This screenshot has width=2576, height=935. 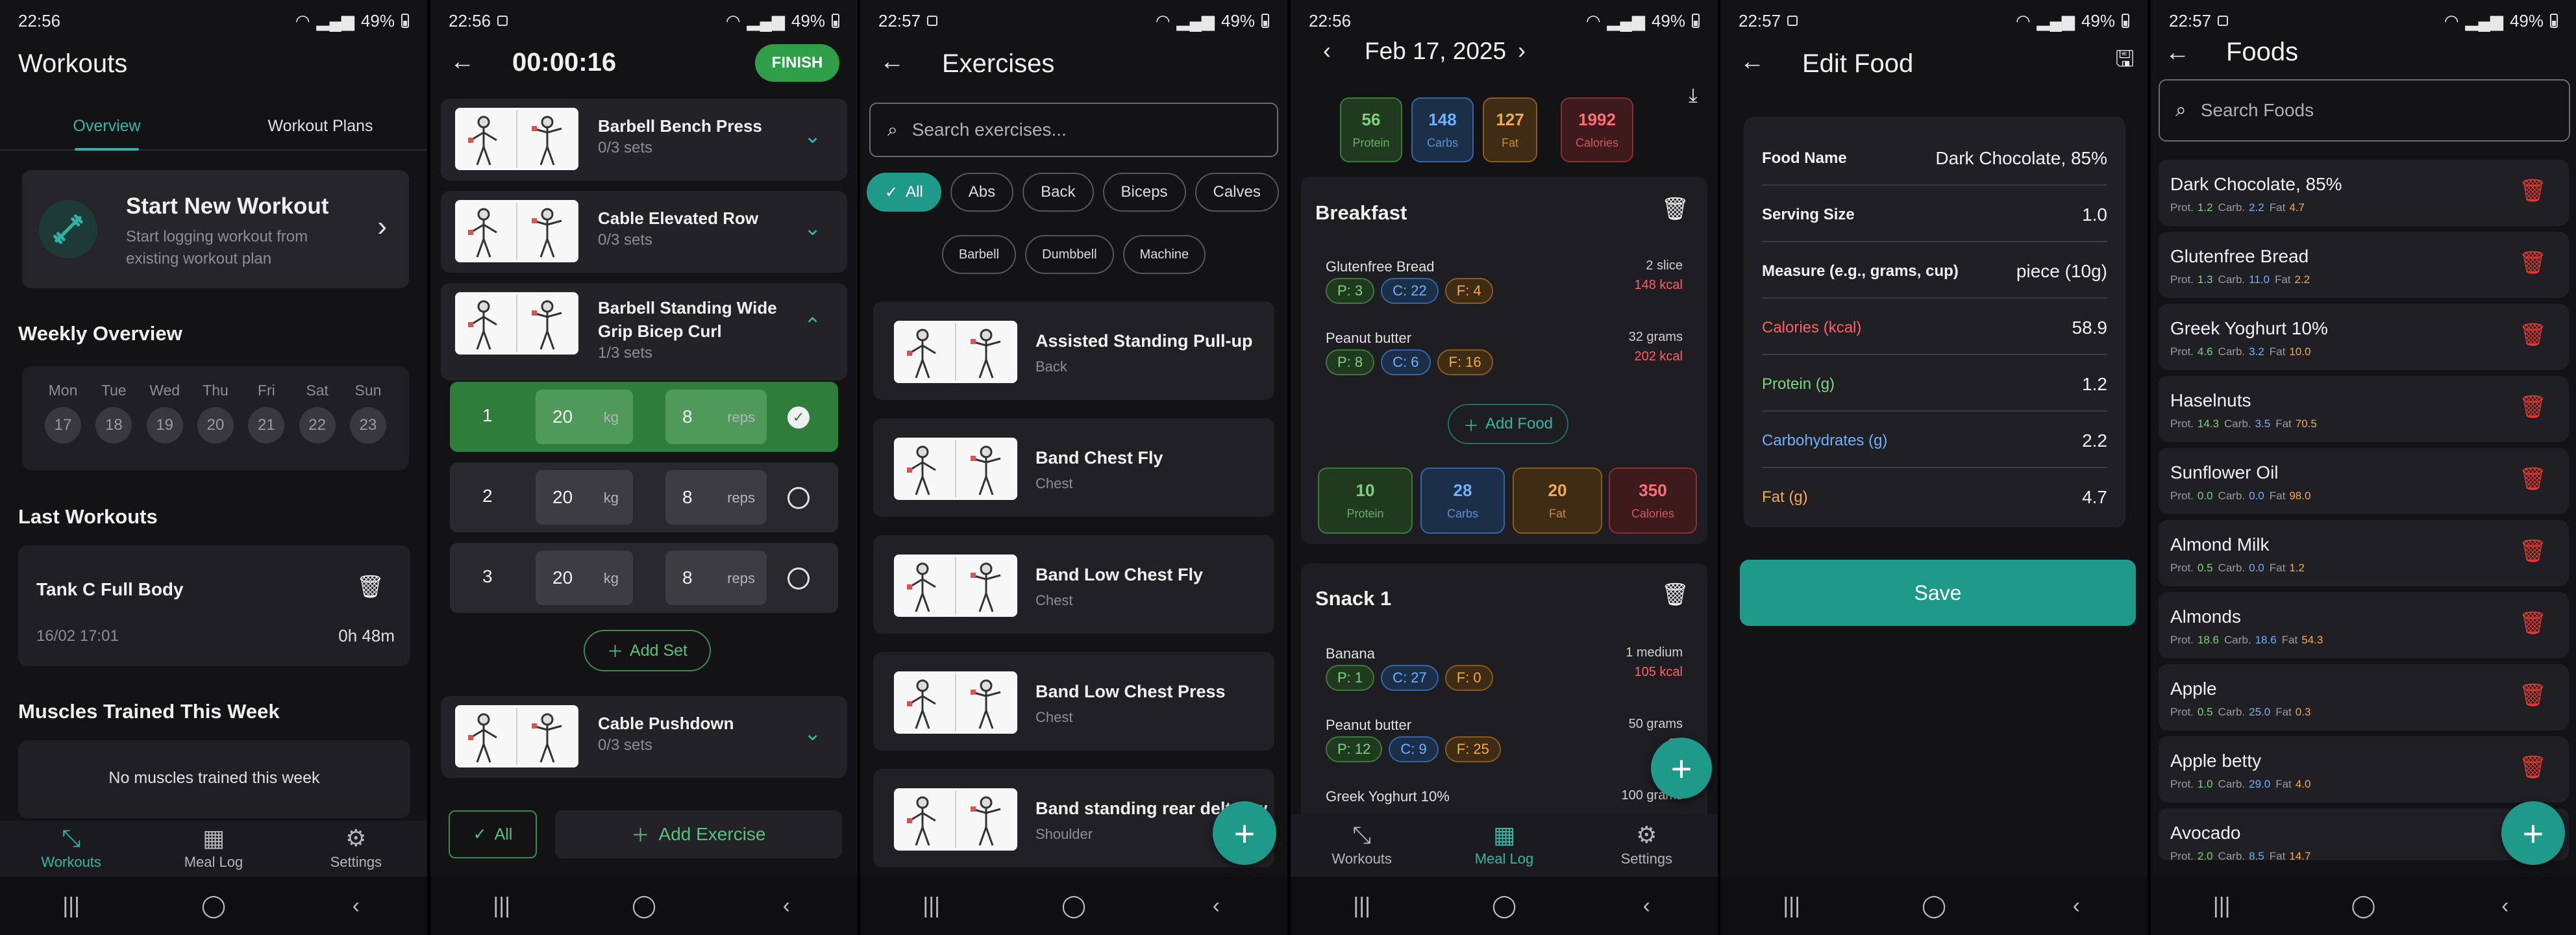 I want to click on chip-biceps: Biceps, so click(x=1144, y=192).